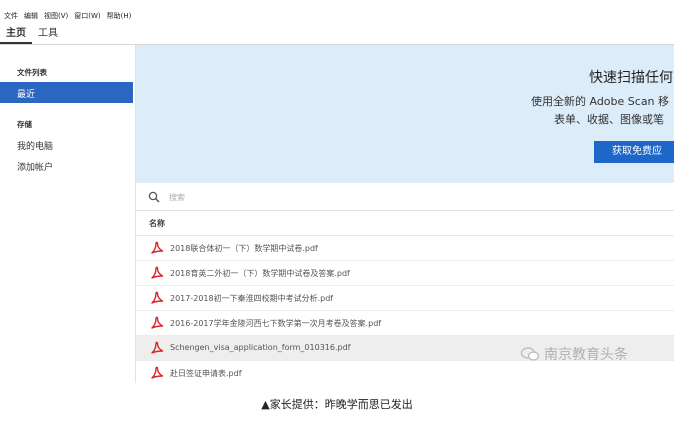  Describe the element at coordinates (154, 197) in the screenshot. I see `search-icon` at that location.